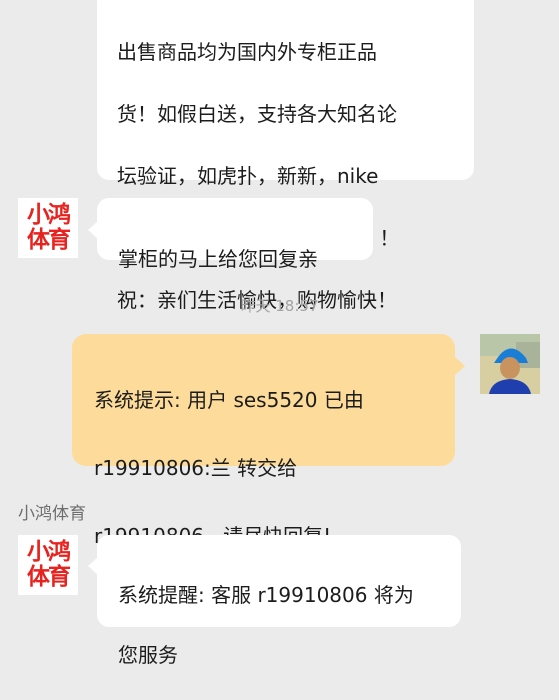  Describe the element at coordinates (218, 259) in the screenshot. I see `message-text: 掌柜的马上给您回复亲` at that location.